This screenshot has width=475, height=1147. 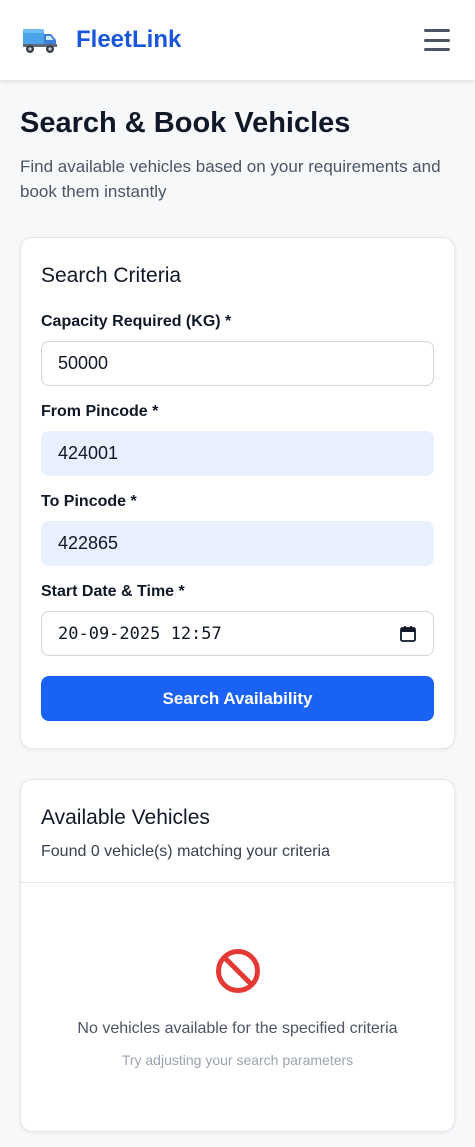 What do you see at coordinates (237, 453) in the screenshot?
I see `from-pincode-input: 424001` at bounding box center [237, 453].